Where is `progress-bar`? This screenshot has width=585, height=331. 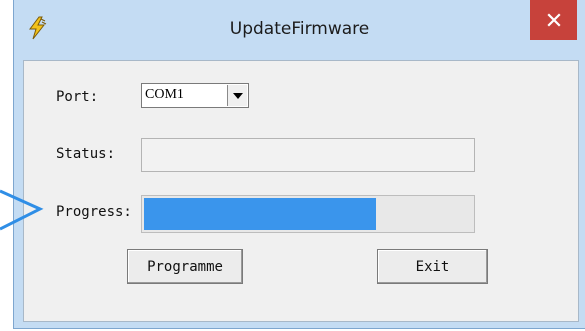 progress-bar is located at coordinates (308, 214).